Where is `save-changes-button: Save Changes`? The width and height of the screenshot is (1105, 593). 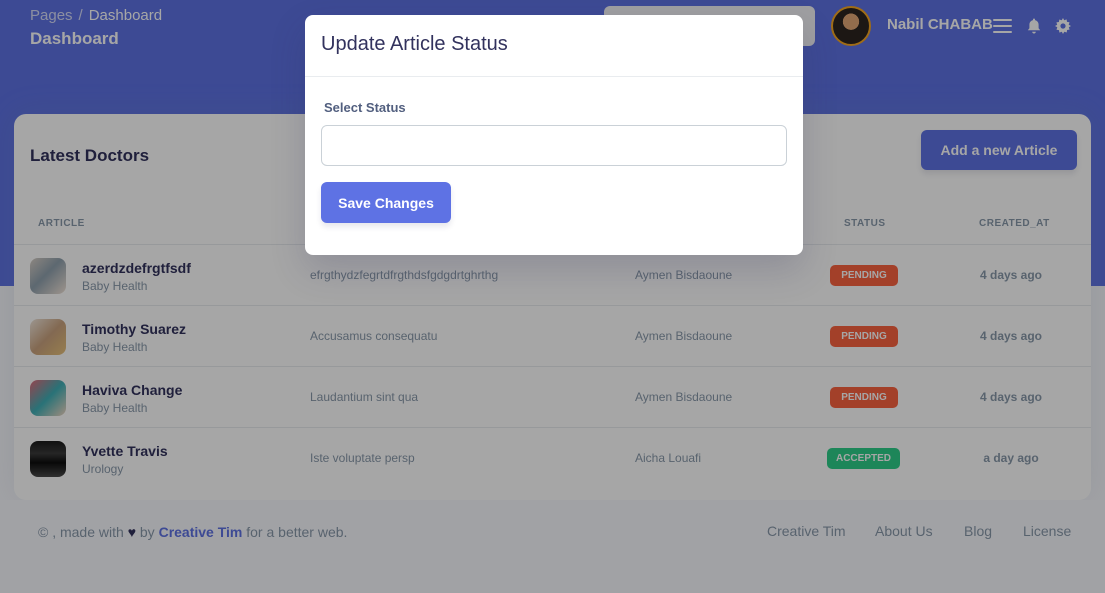 save-changes-button: Save Changes is located at coordinates (386, 202).